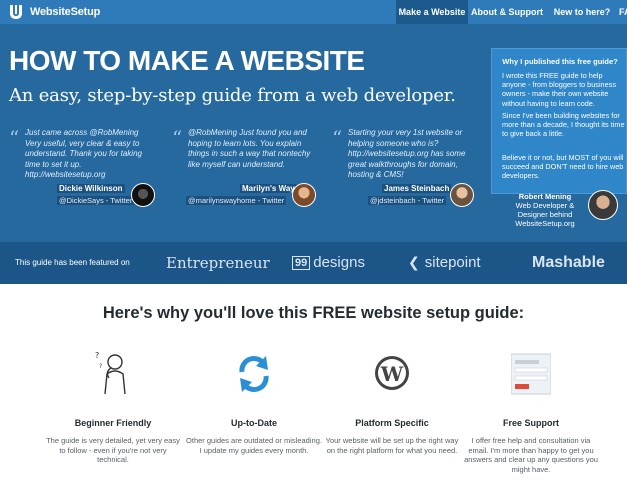  Describe the element at coordinates (113, 423) in the screenshot. I see `feature-title: Beginner Friendly` at that location.